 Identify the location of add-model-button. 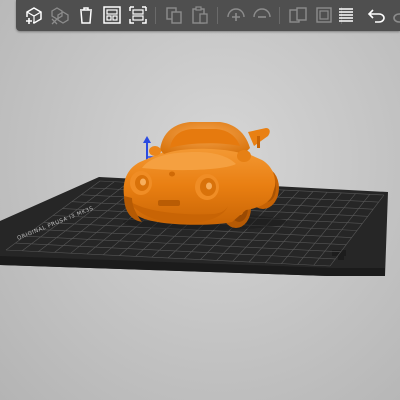
(34, 15).